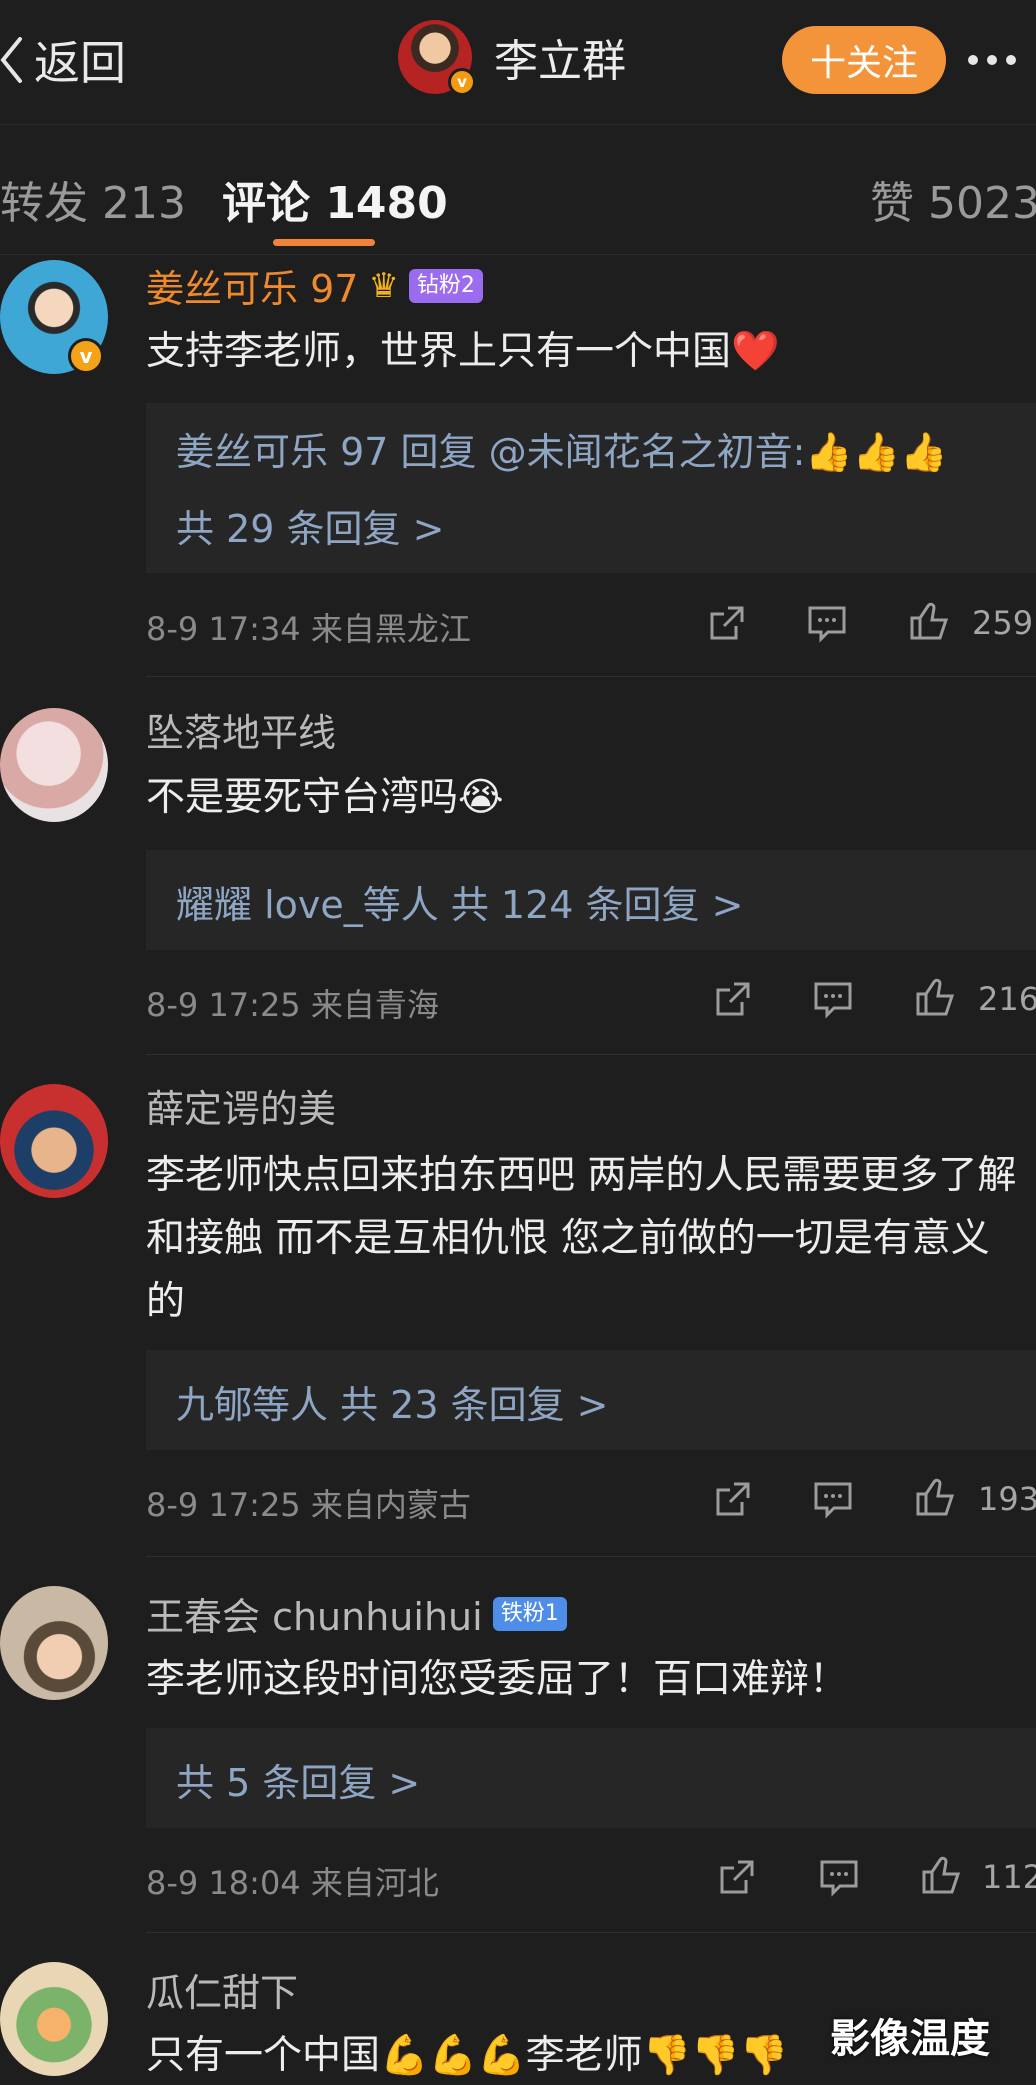 The image size is (1036, 2085). What do you see at coordinates (437, 58) in the screenshot?
I see `owner-avatar: v` at bounding box center [437, 58].